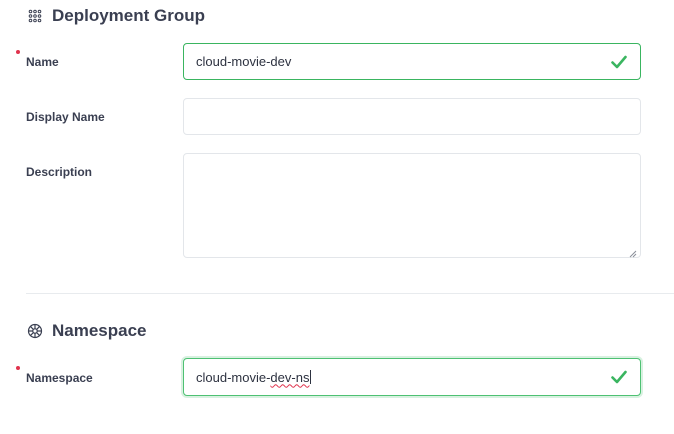 The height and width of the screenshot is (434, 674). Describe the element at coordinates (311, 376) in the screenshot. I see `text-caret` at that location.